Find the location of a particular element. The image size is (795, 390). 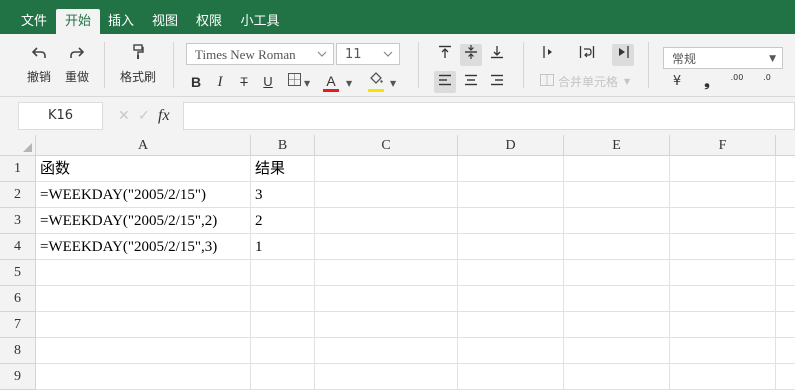

border-button is located at coordinates (294, 82).